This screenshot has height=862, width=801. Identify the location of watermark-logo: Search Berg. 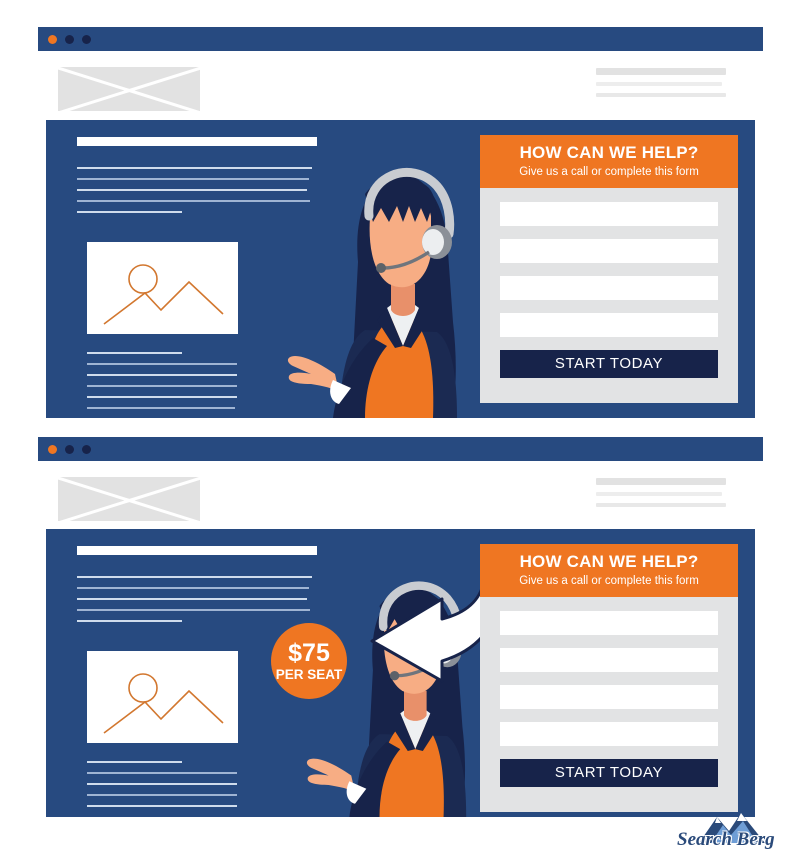
(732, 833).